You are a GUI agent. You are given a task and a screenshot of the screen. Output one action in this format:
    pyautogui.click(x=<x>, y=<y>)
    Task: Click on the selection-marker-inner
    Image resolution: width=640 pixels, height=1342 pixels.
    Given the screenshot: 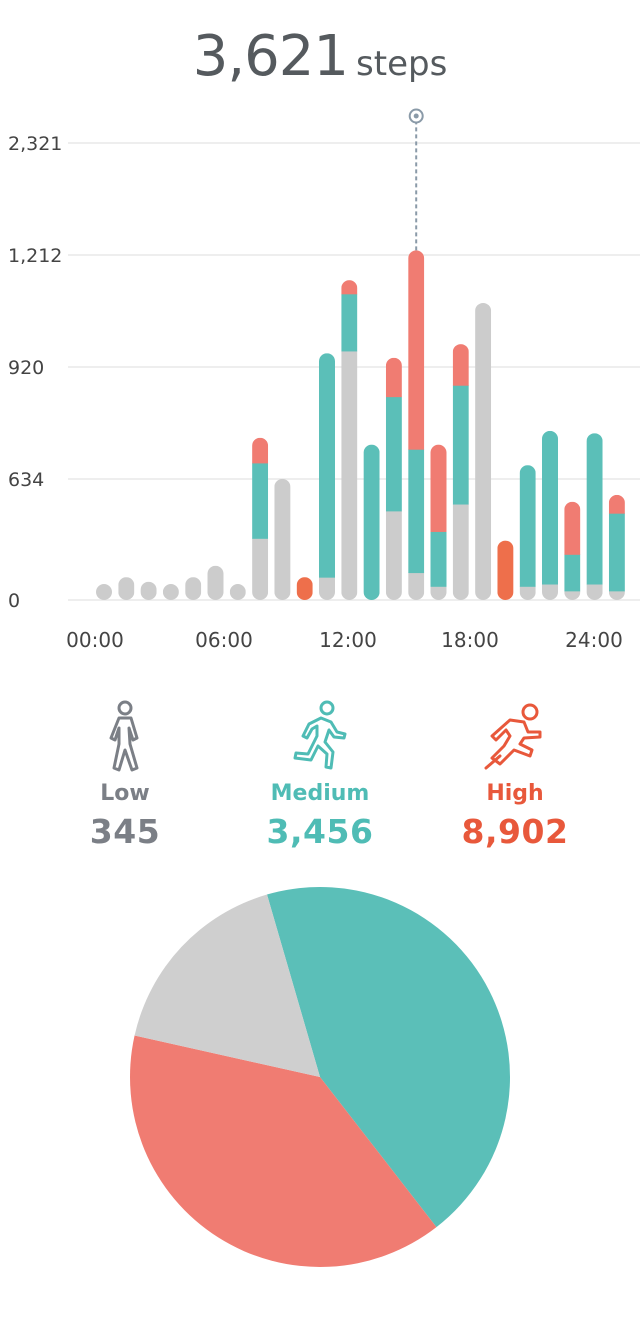 What is the action you would take?
    pyautogui.click(x=416, y=116)
    